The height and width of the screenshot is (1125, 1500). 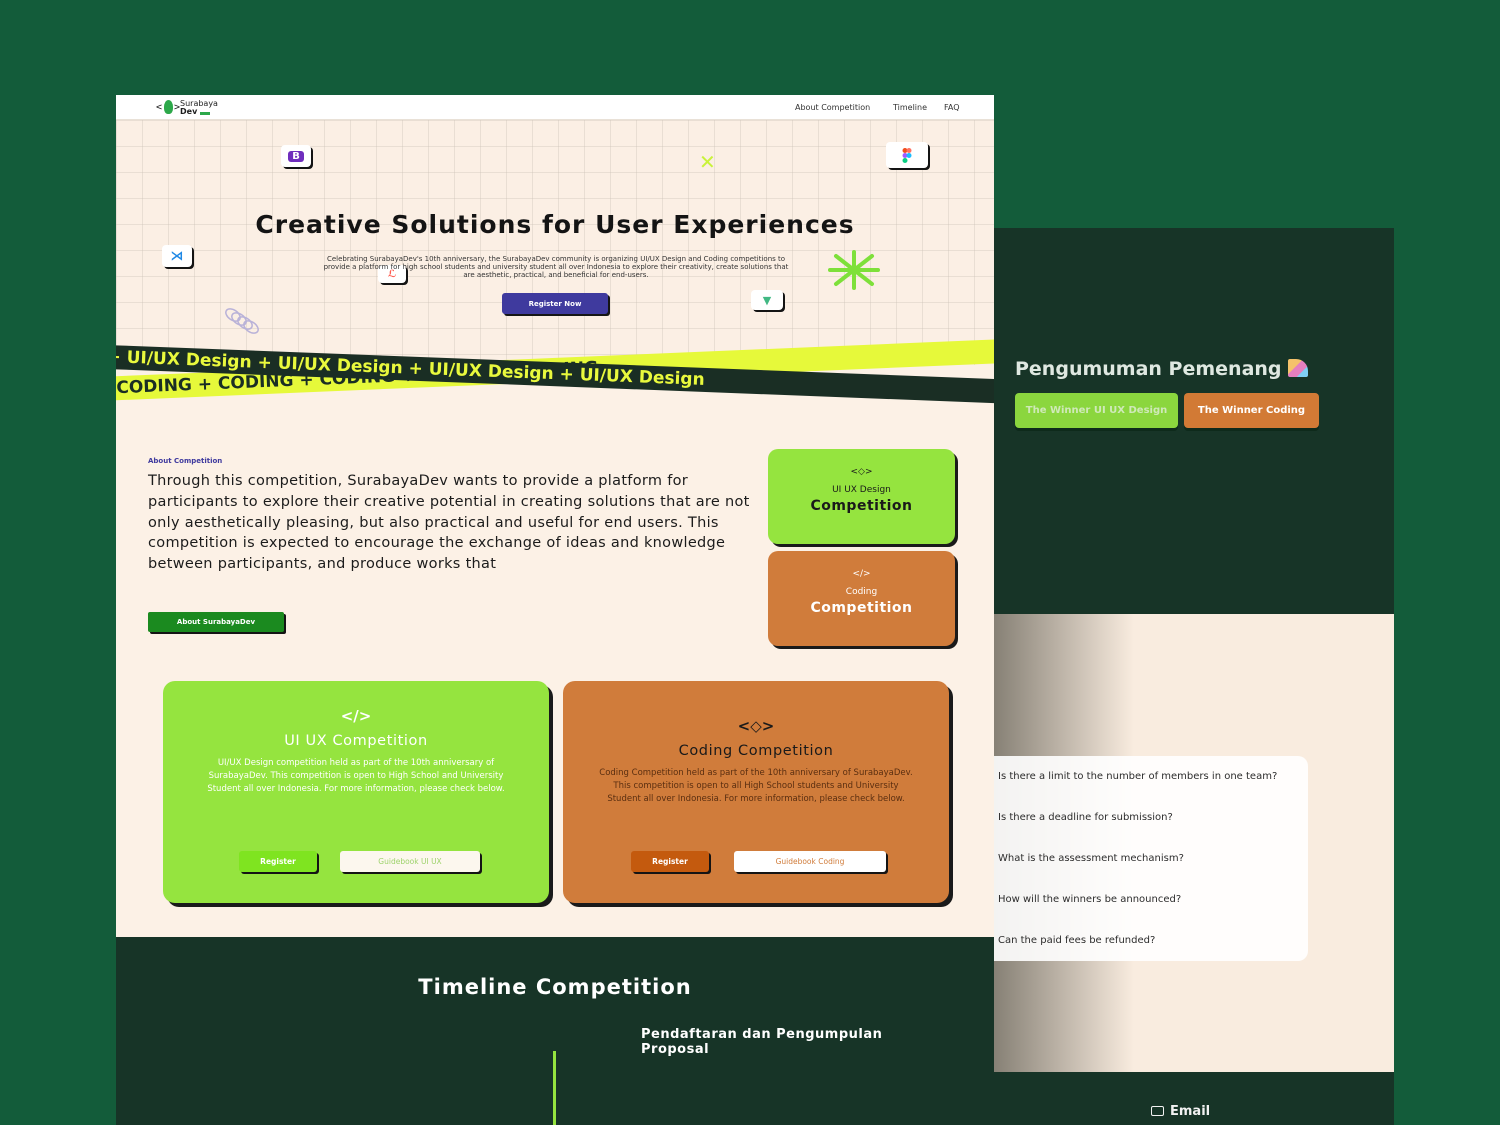 What do you see at coordinates (177, 256) in the screenshot?
I see `vscode-icon: ⋊` at bounding box center [177, 256].